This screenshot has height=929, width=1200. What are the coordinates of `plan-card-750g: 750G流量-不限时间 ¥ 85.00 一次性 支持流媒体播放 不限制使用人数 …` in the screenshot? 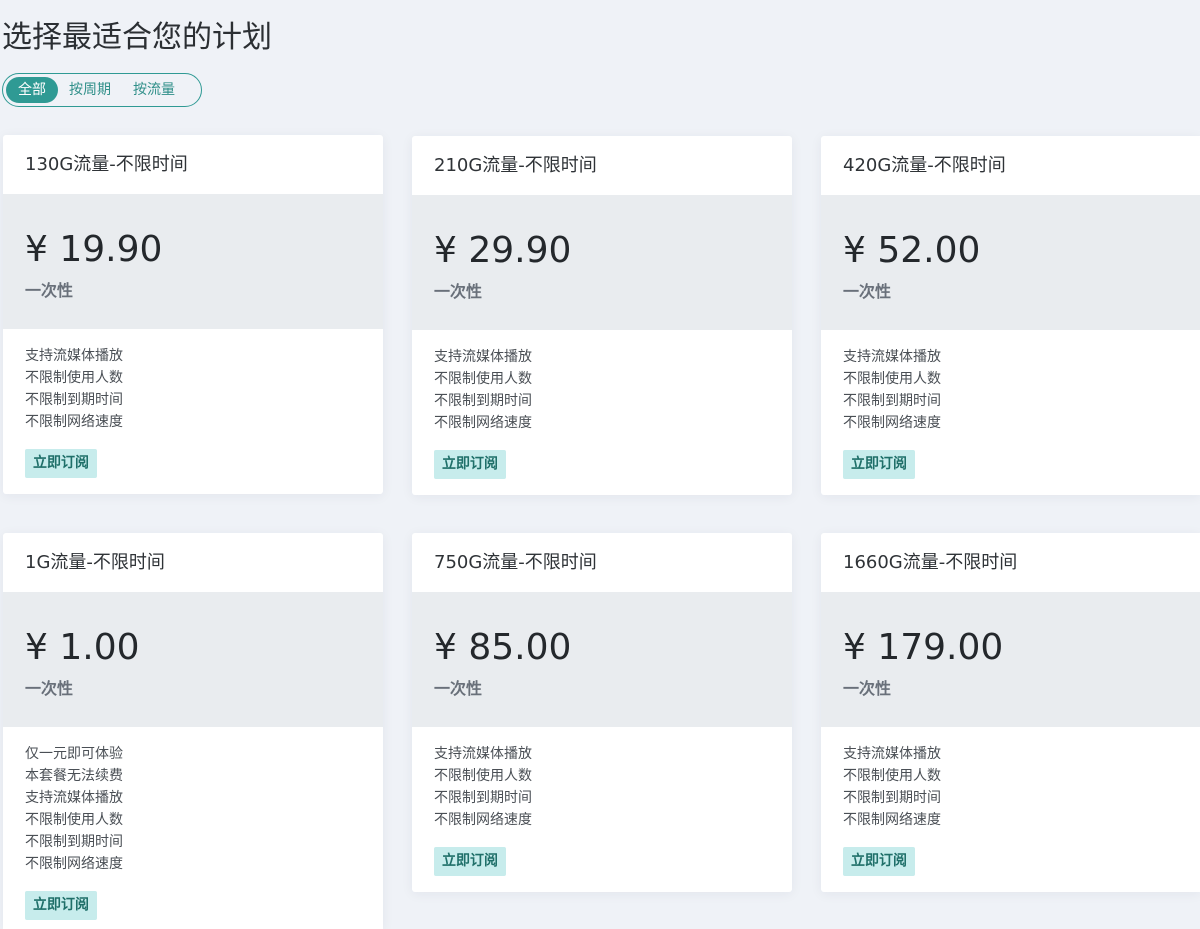 It's located at (602, 712).